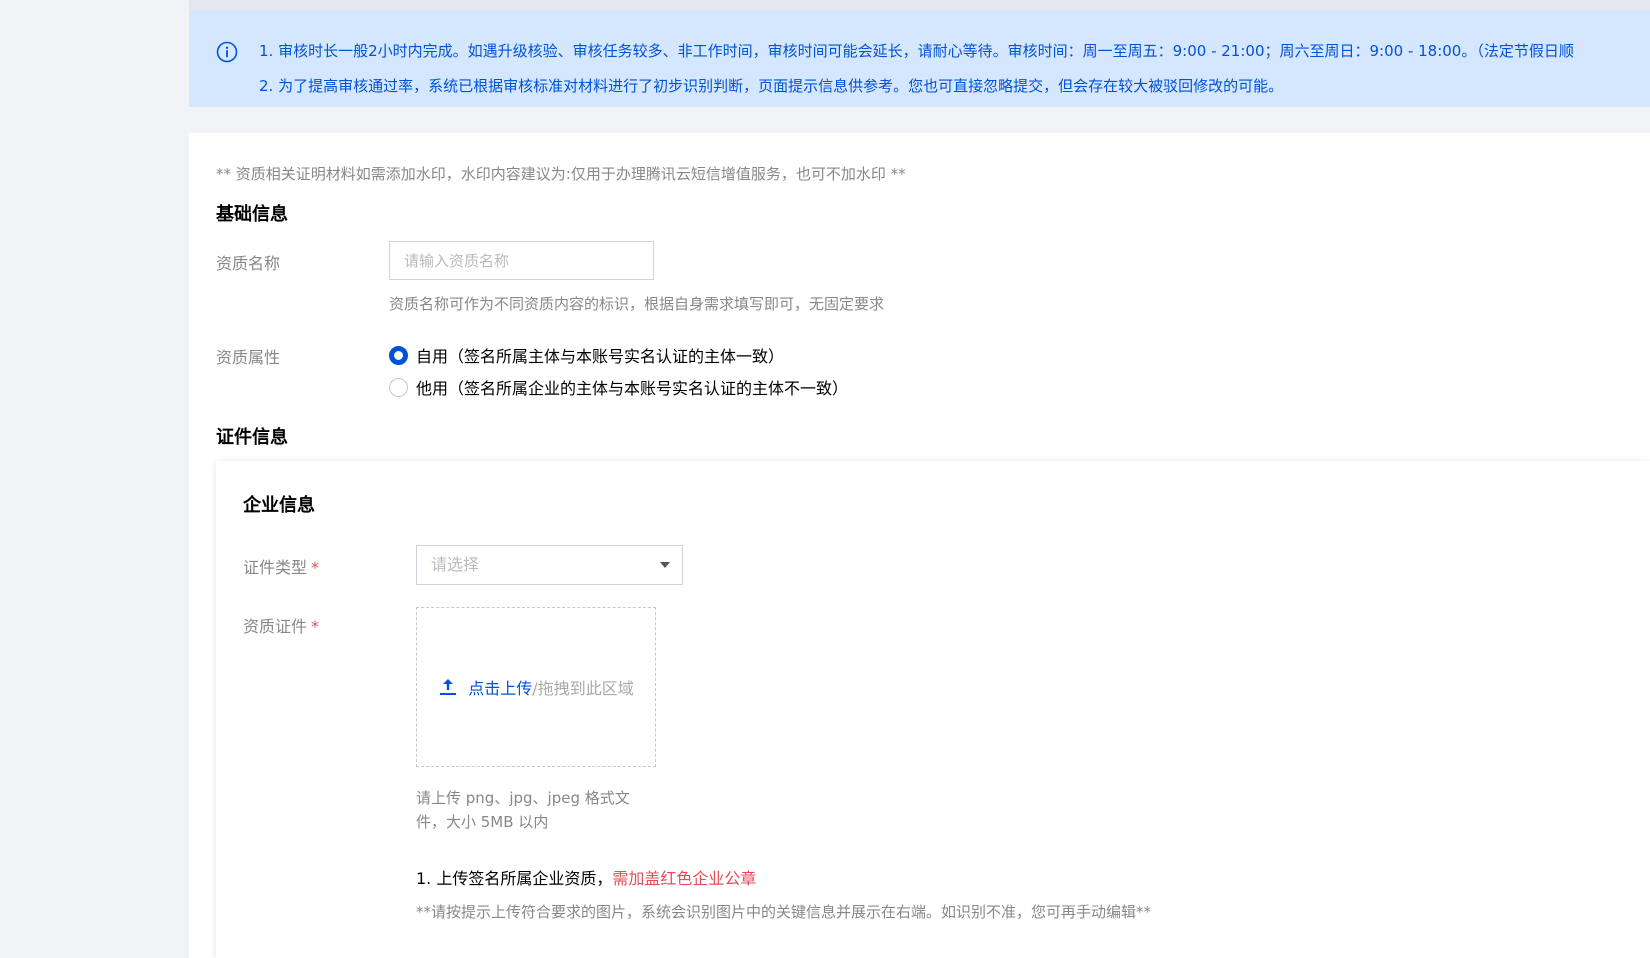  I want to click on cert-type-label-text: 证件类型, so click(275, 567).